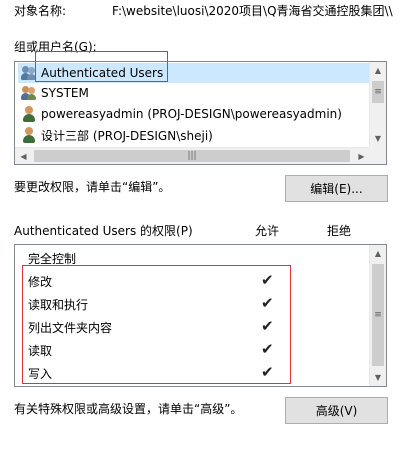 Image resolution: width=408 pixels, height=457 pixels. Describe the element at coordinates (23, 156) in the screenshot. I see `scroll-left-icon: ◀` at that location.